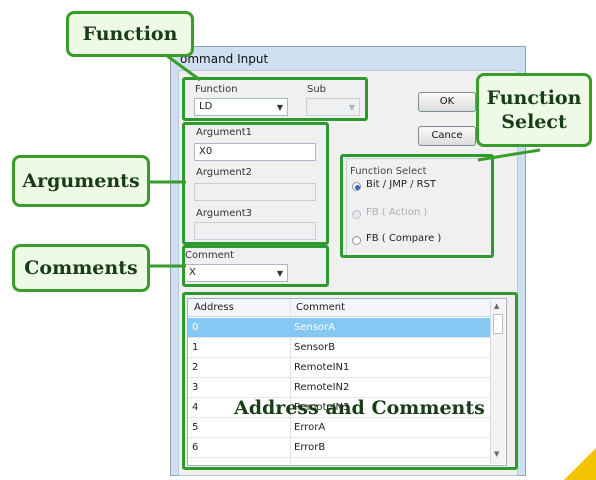 This screenshot has height=480, width=596. I want to click on callout-function: Function, so click(130, 34).